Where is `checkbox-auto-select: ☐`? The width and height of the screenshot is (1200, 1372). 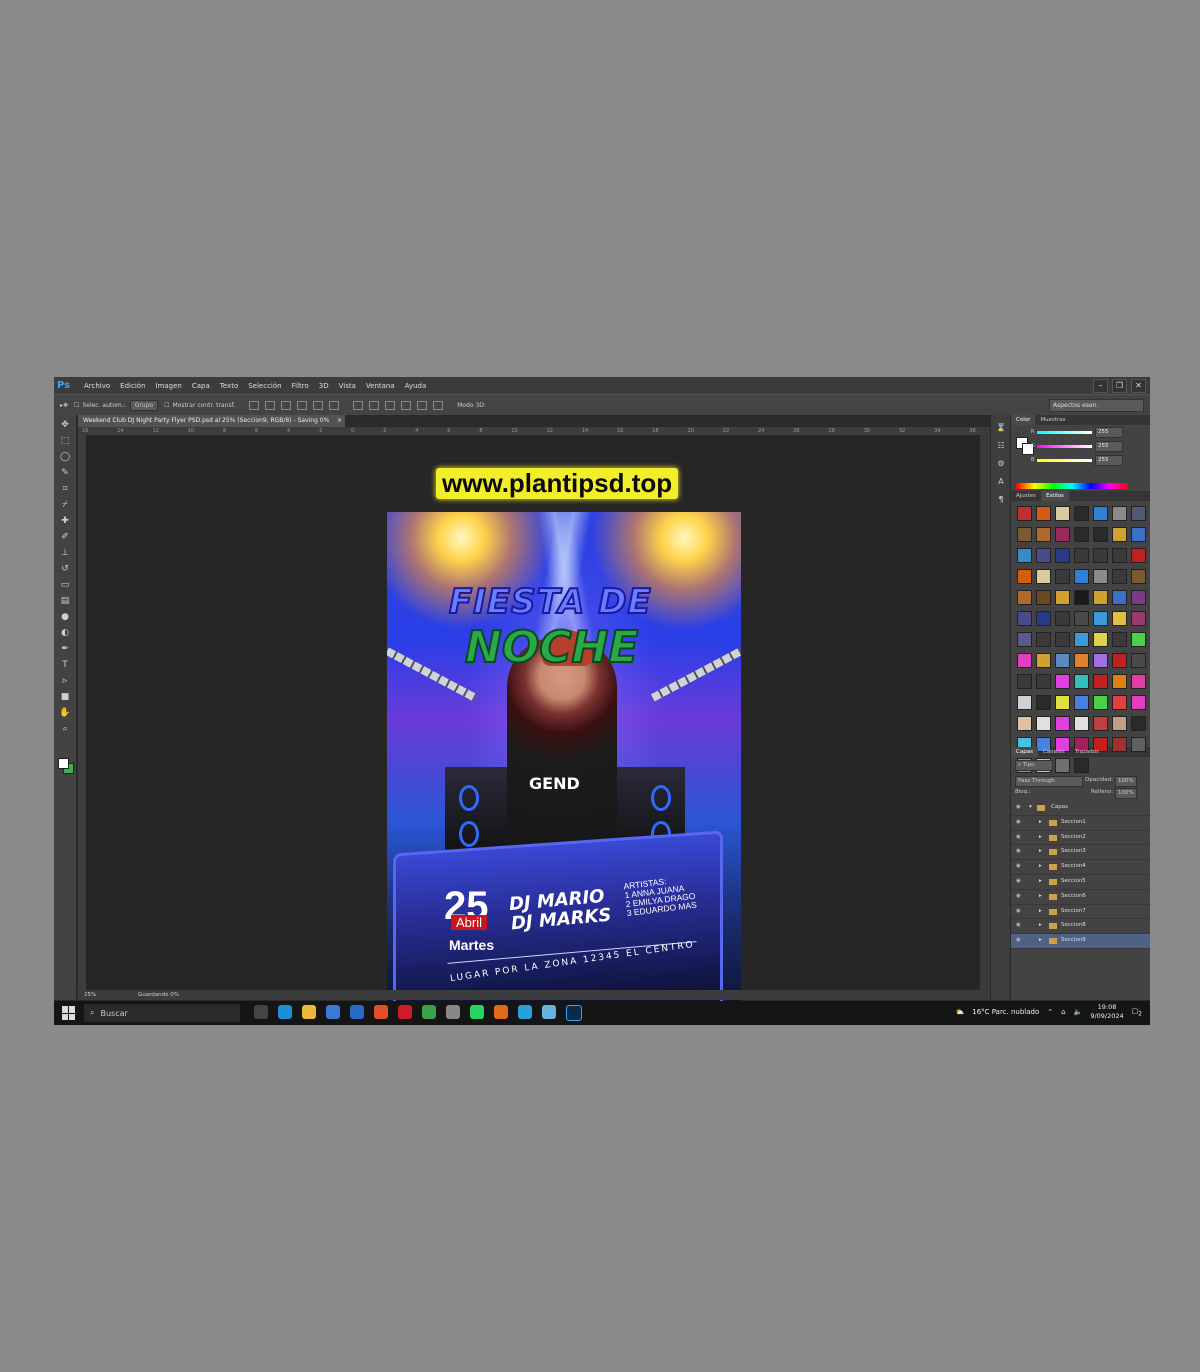 checkbox-auto-select: ☐ is located at coordinates (76, 405).